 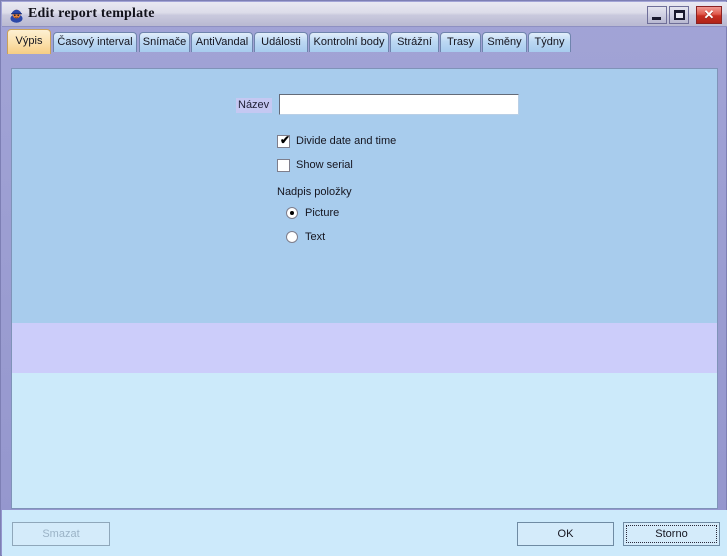 What do you see at coordinates (657, 15) in the screenshot?
I see `minimize-button` at bounding box center [657, 15].